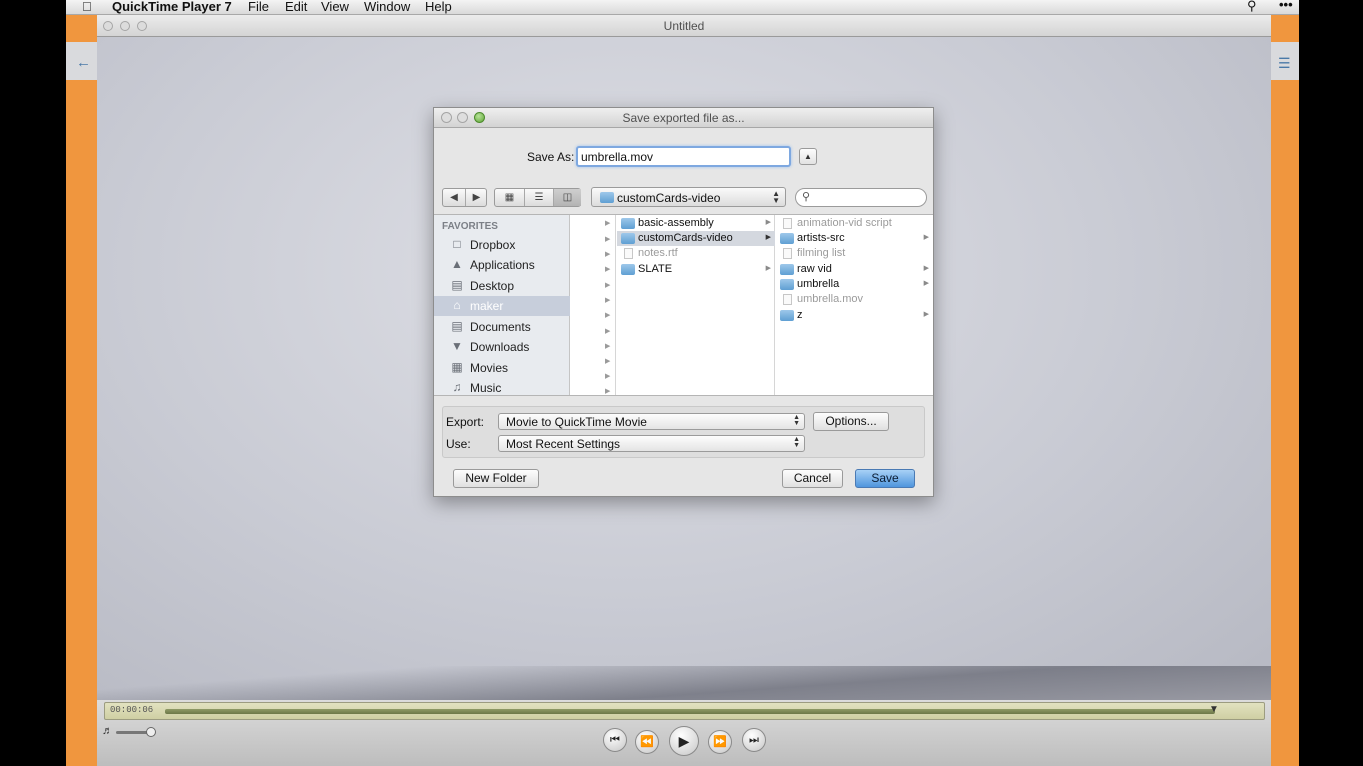  I want to click on search-icon: ⚲, so click(806, 197).